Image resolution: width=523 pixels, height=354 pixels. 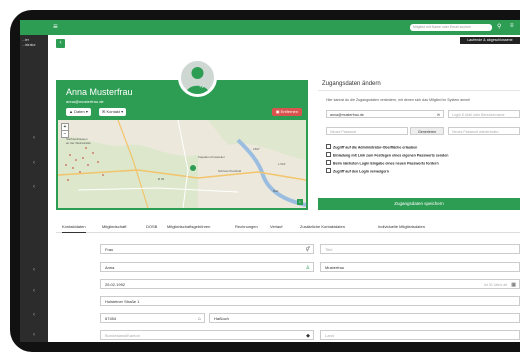 I want to click on tab-kontaktdaten: Kontaktdaten, so click(x=74, y=227).